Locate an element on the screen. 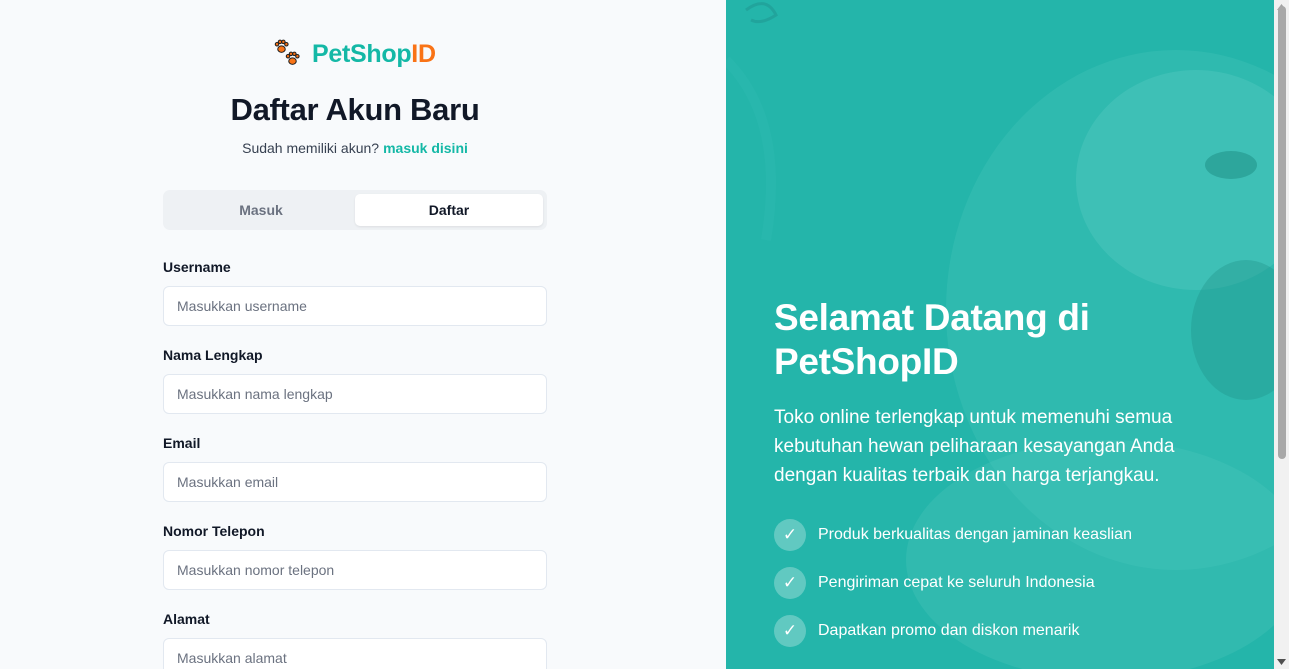  page-title: Daftar Akun Baru is located at coordinates (355, 109).